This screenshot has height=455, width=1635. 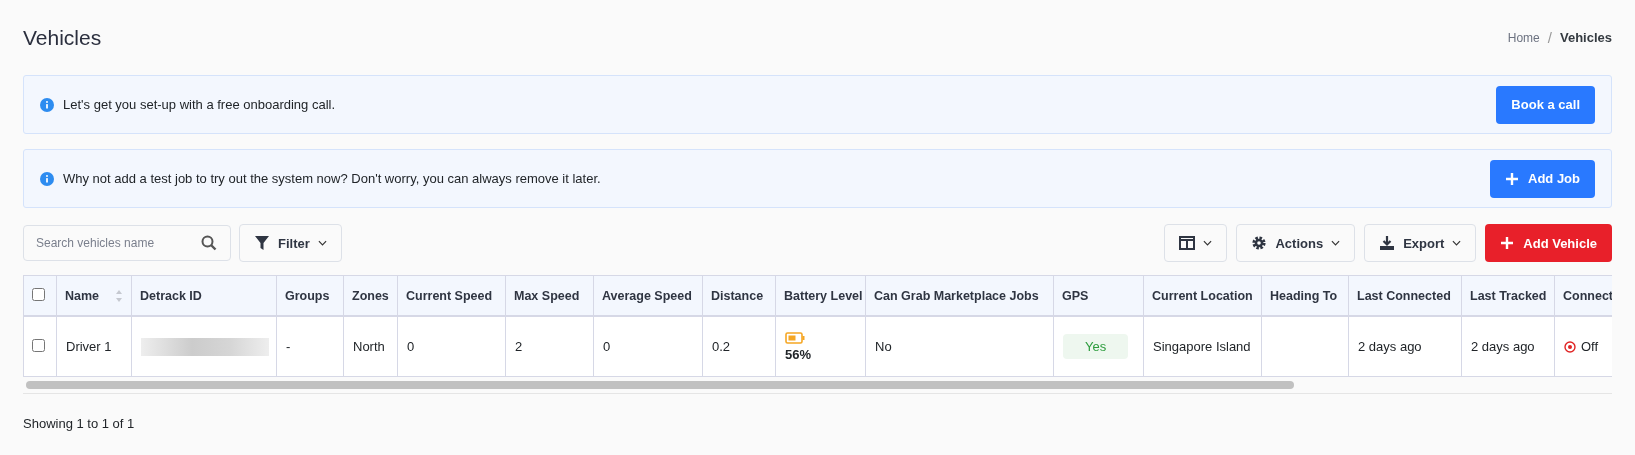 What do you see at coordinates (62, 37) in the screenshot?
I see `page-title: Vehicles` at bounding box center [62, 37].